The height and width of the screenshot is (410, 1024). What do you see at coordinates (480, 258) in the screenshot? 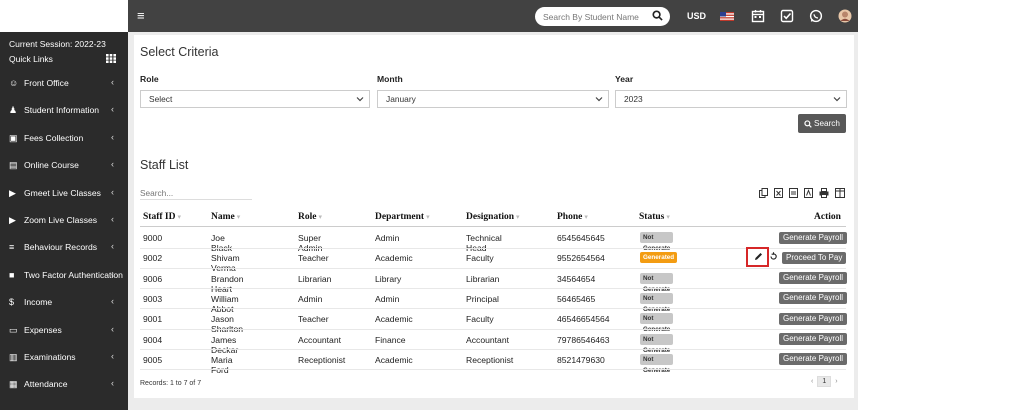
I see `cell-desig: Faculty` at bounding box center [480, 258].